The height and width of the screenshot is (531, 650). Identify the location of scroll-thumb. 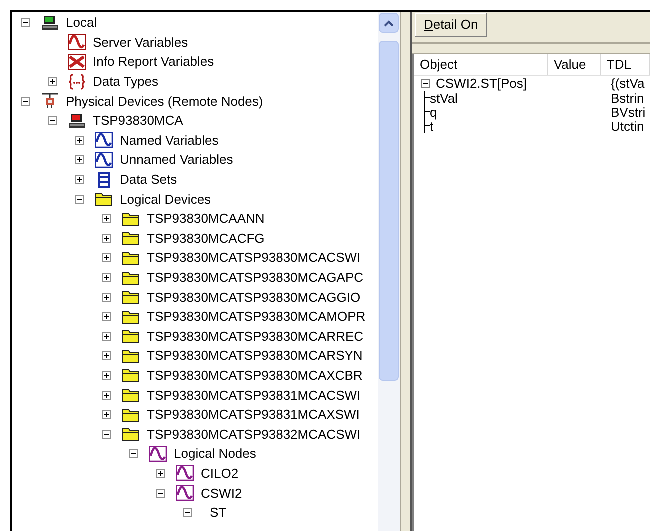
(389, 211).